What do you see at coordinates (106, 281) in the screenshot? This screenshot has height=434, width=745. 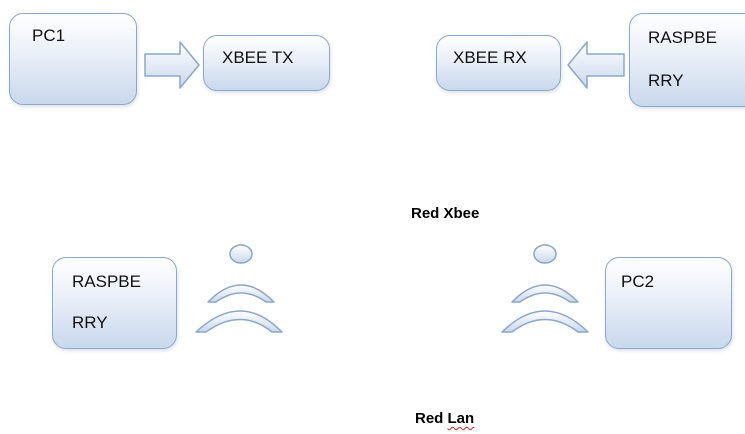 I see `raspberry-lan-label-line1: RASPBE` at bounding box center [106, 281].